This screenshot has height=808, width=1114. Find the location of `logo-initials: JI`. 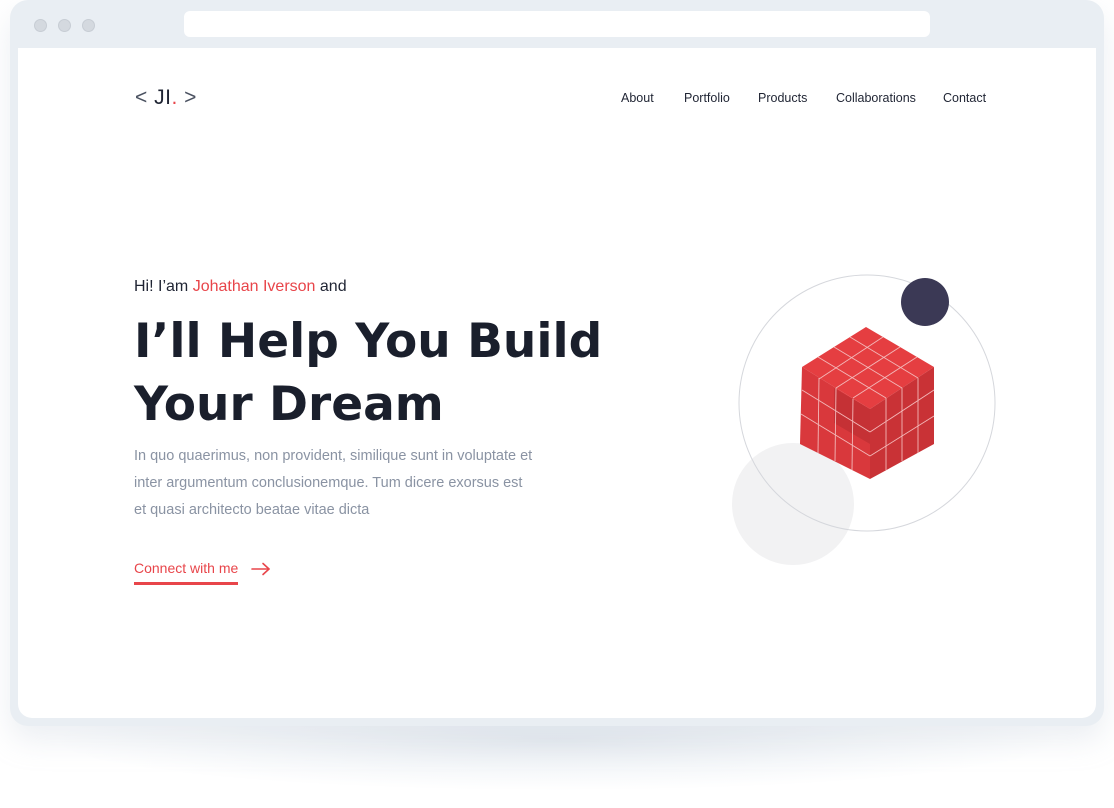

logo-initials: JI is located at coordinates (163, 97).